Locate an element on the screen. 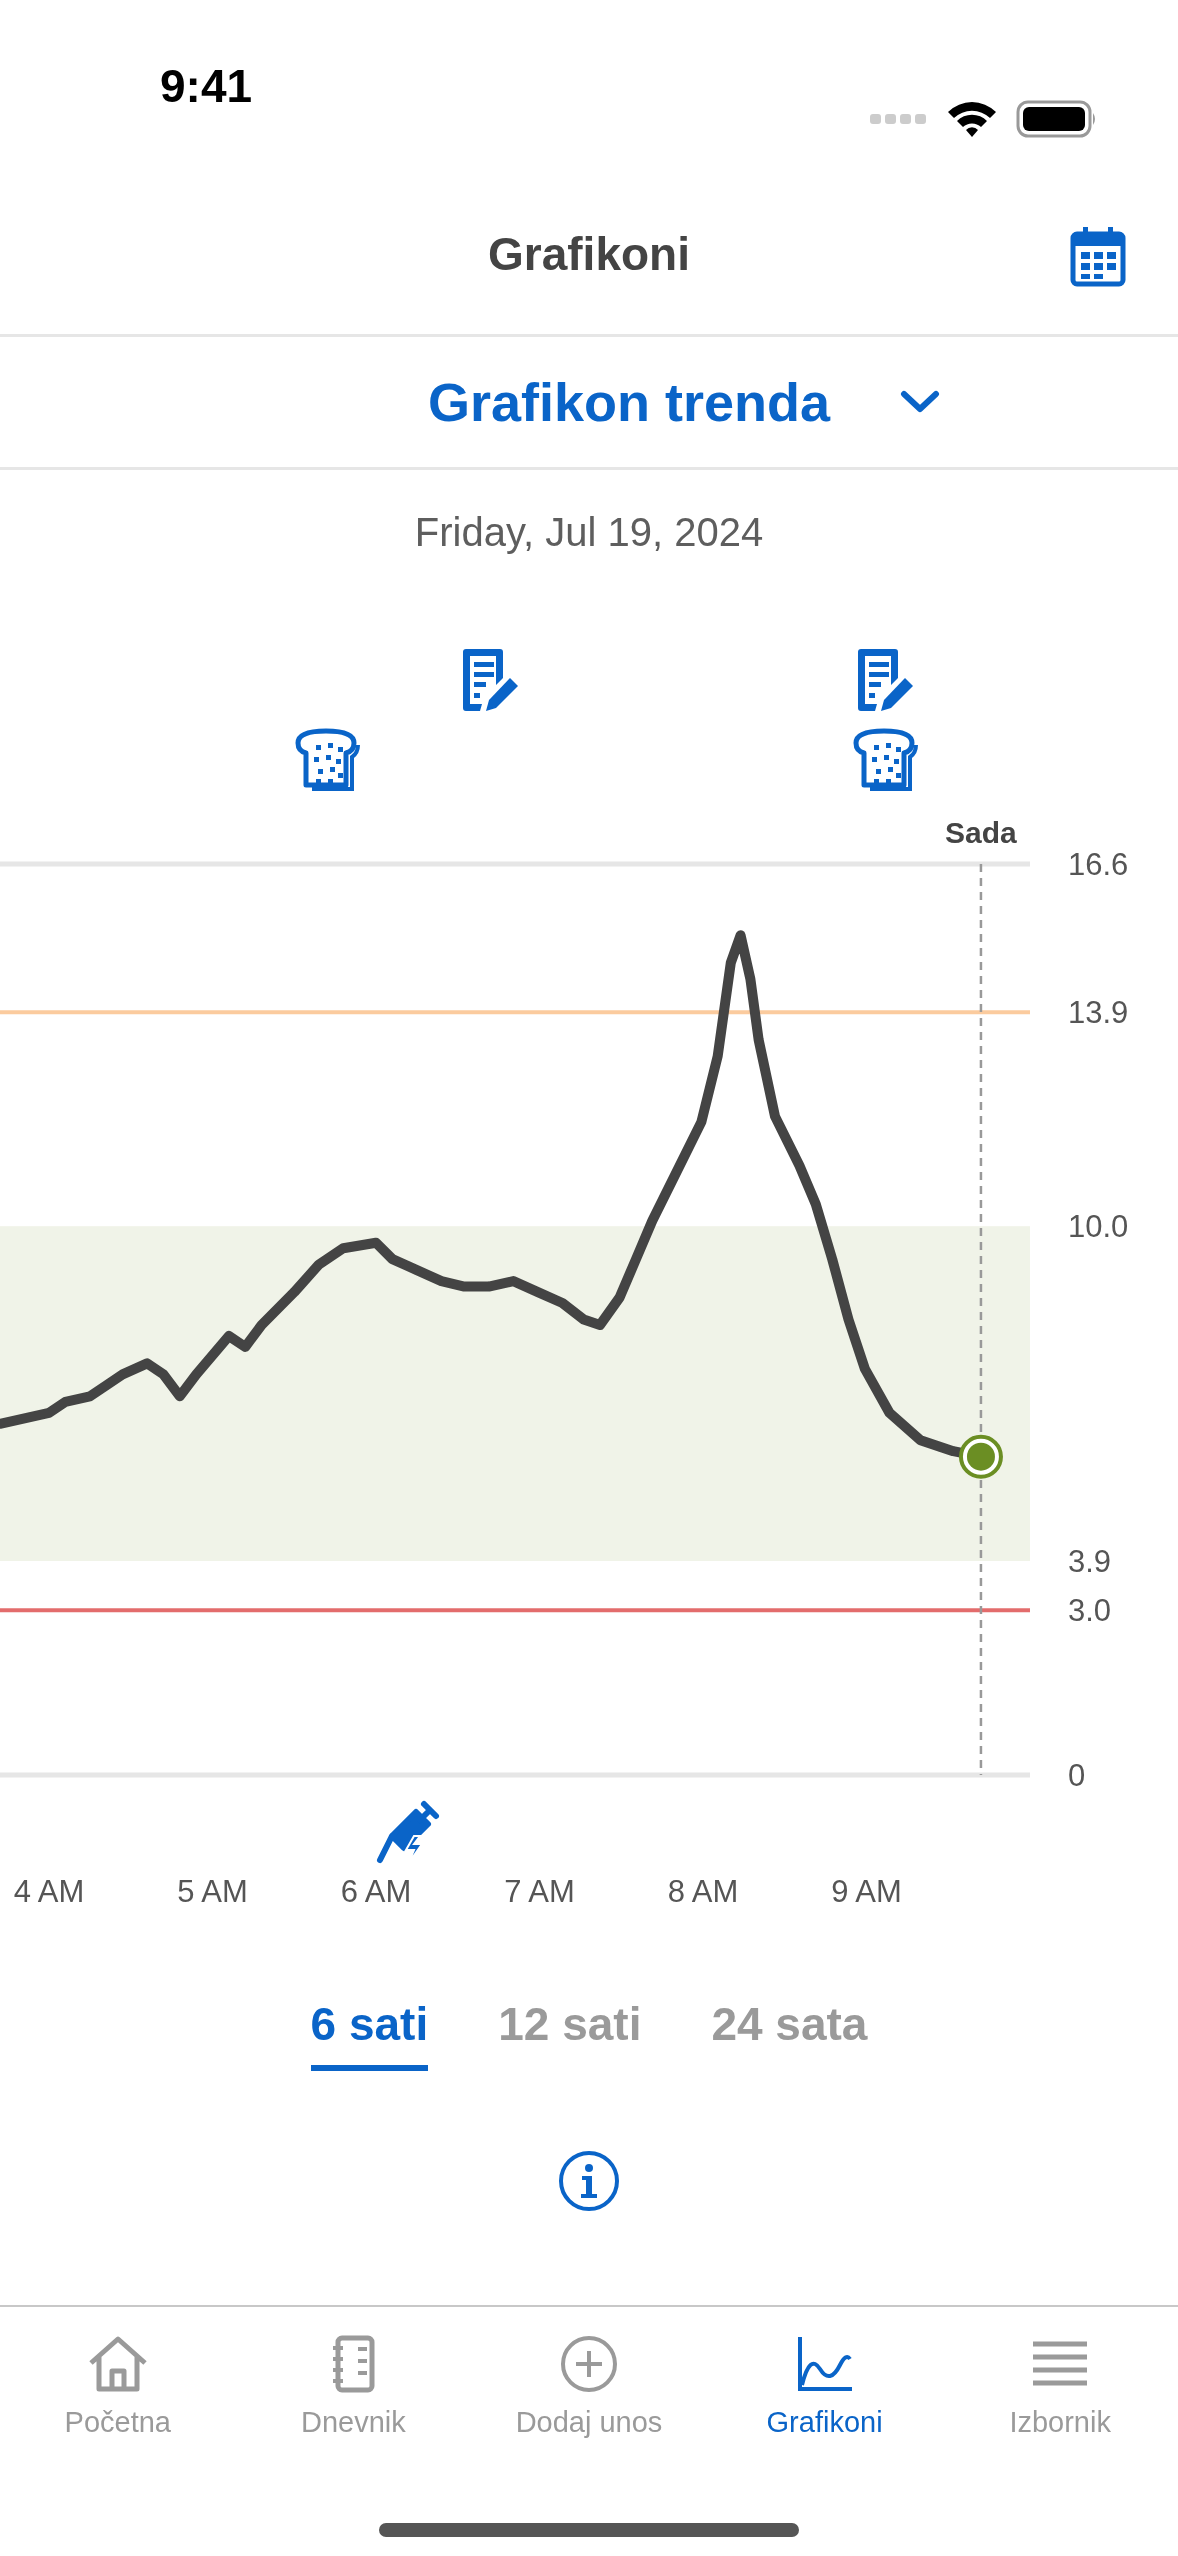 Image resolution: width=1178 pixels, height=2556 pixels. y-axis-label: 3.0 is located at coordinates (1090, 1611).